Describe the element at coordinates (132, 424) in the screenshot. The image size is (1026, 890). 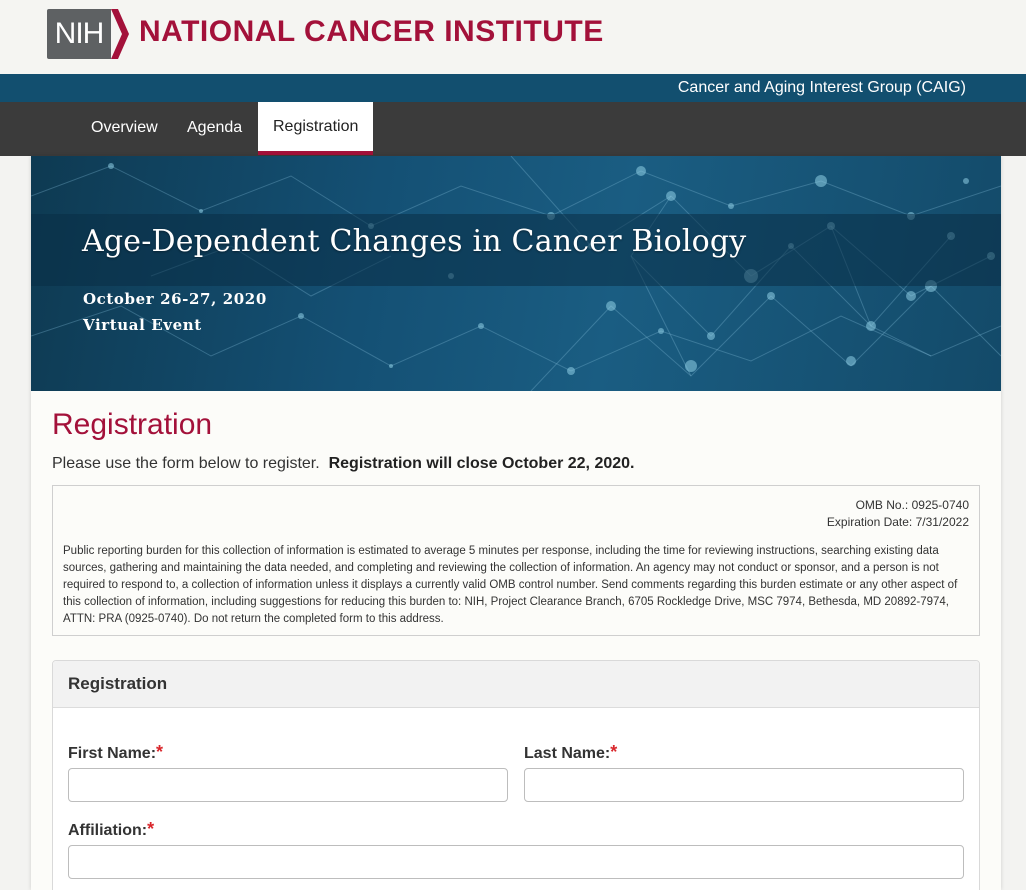
I see `page-title: Registration` at that location.